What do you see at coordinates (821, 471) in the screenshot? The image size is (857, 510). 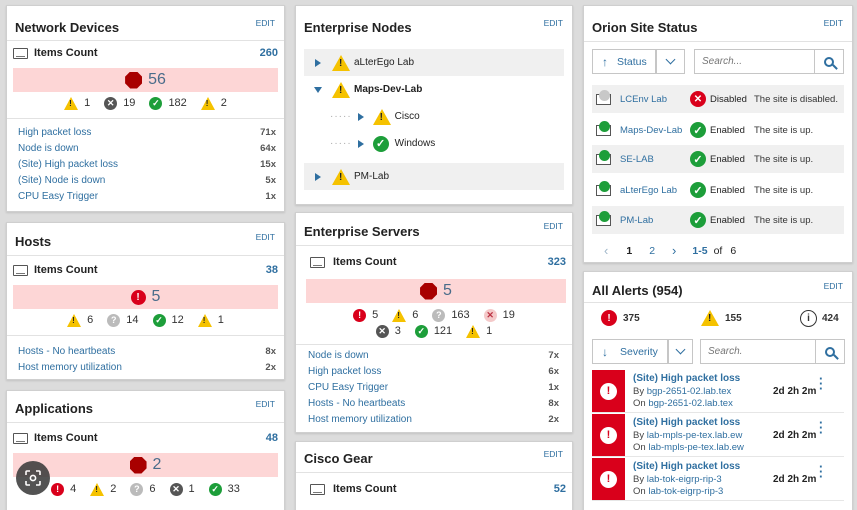 I see `more-options-icon: · · ·` at bounding box center [821, 471].